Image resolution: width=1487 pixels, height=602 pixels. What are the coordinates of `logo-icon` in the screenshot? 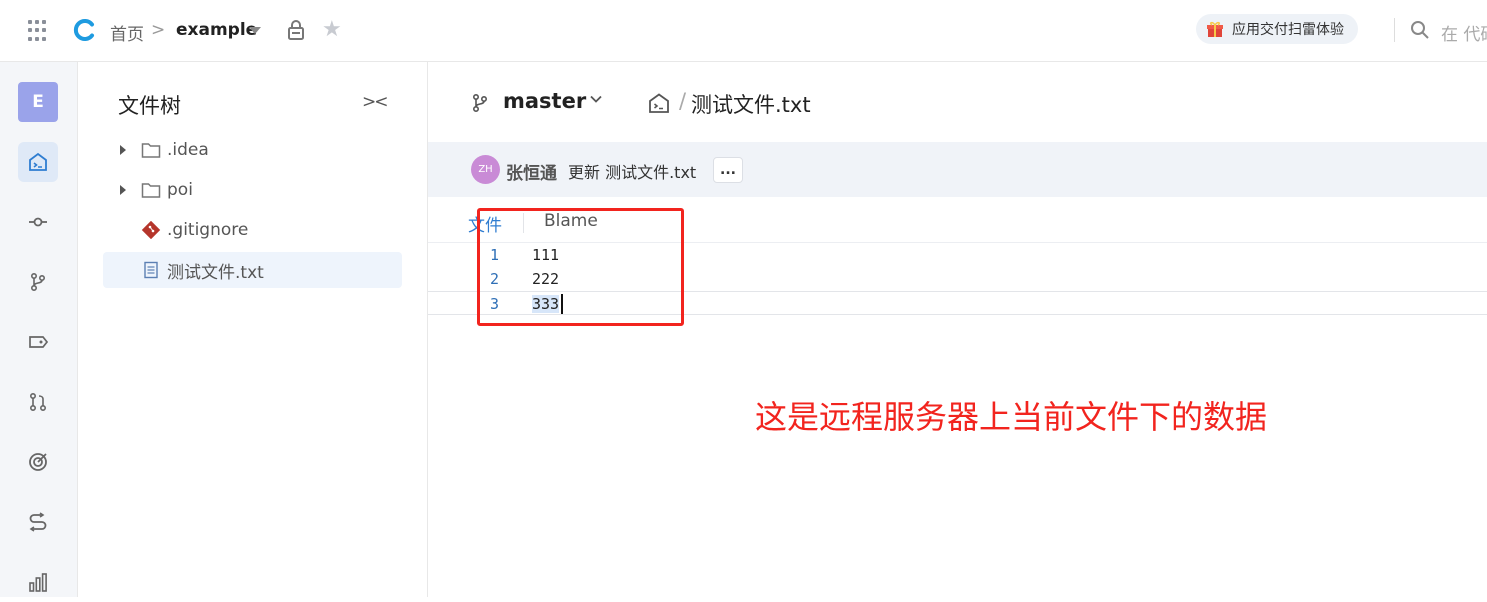 It's located at (85, 30).